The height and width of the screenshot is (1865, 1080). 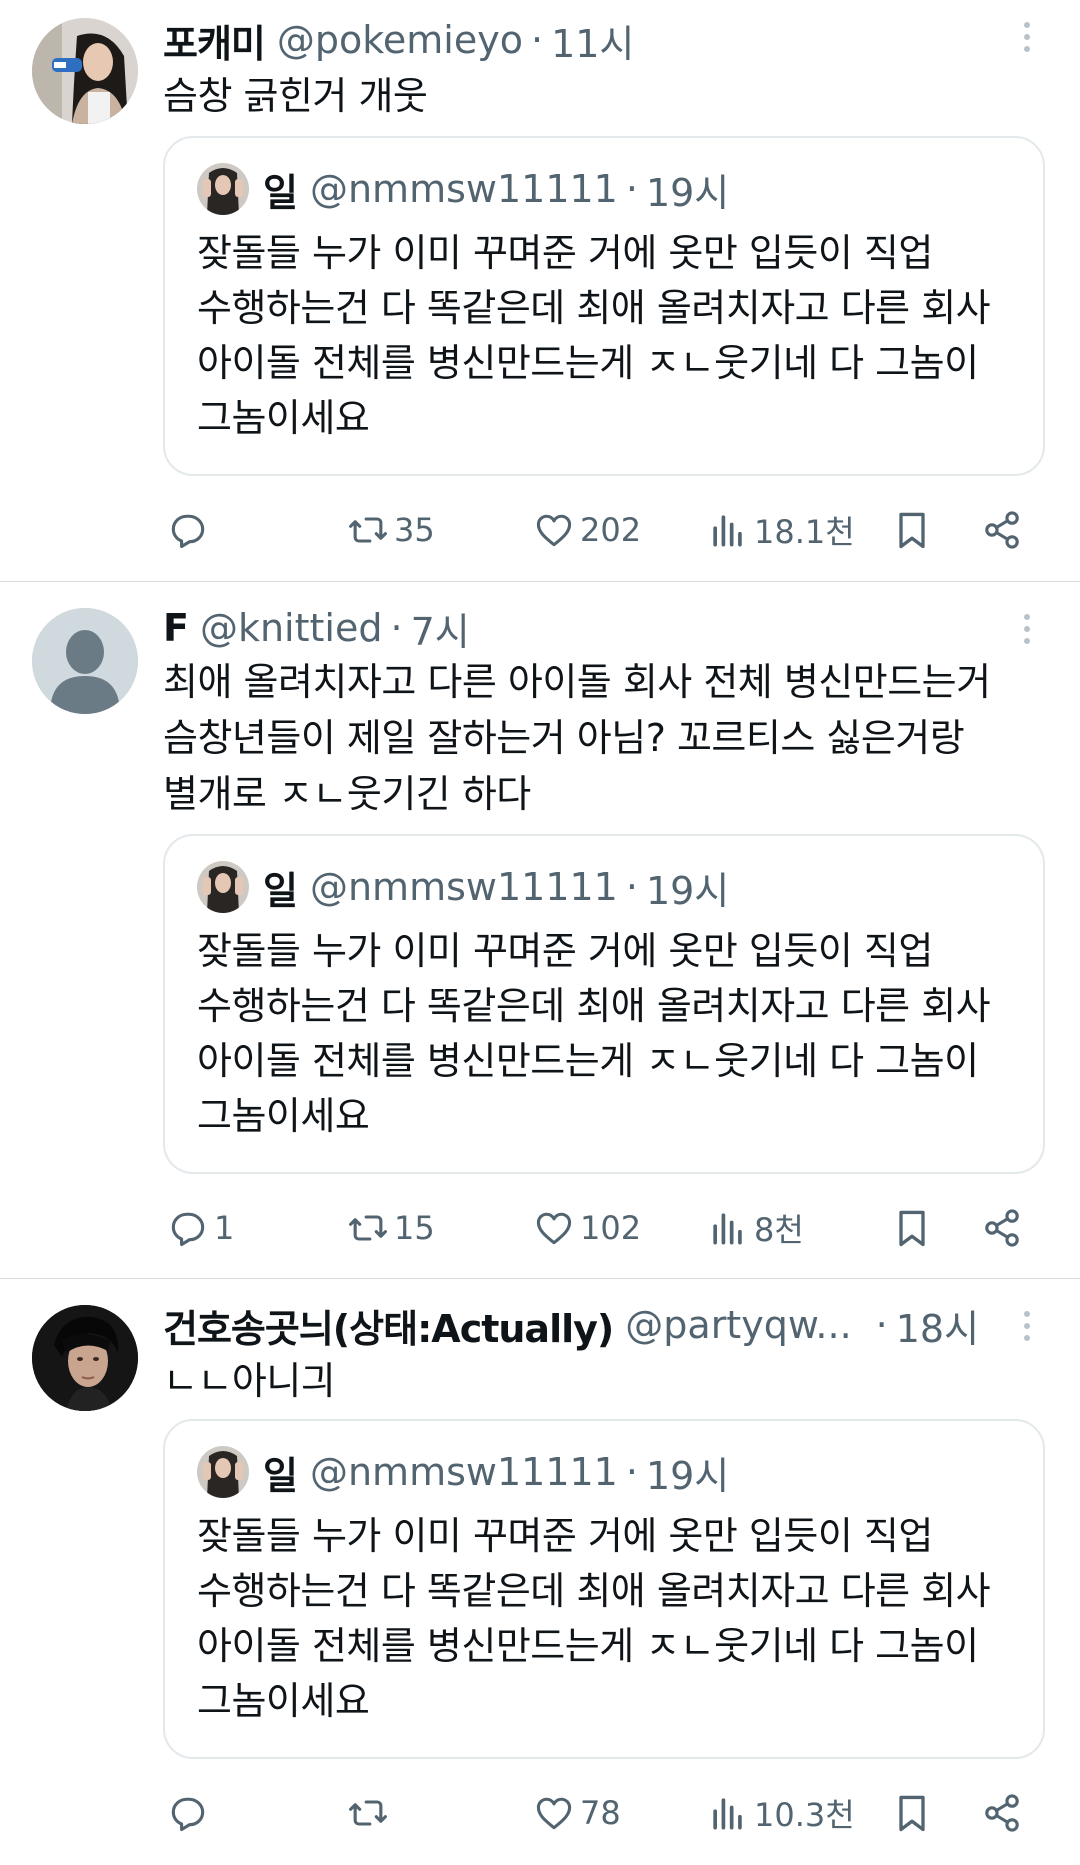 What do you see at coordinates (388, 1325) in the screenshot?
I see `display-name: 건호송곳늬(상태:Actually)` at bounding box center [388, 1325].